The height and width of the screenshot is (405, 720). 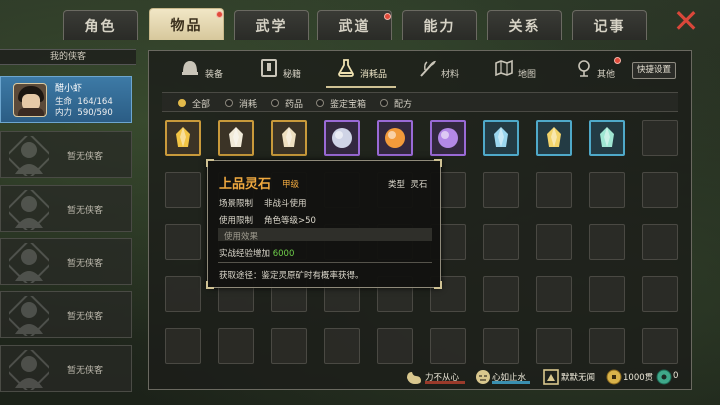 What do you see at coordinates (201, 103) in the screenshot?
I see `filter-label-all: 全部` at bounding box center [201, 103].